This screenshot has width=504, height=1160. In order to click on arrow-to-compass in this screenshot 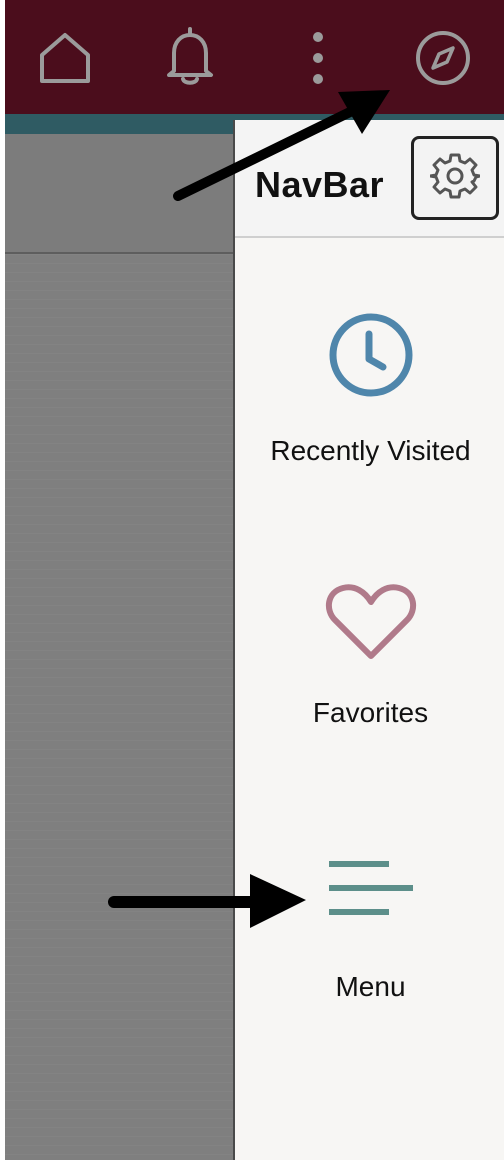, I will do `click(281, 145)`.